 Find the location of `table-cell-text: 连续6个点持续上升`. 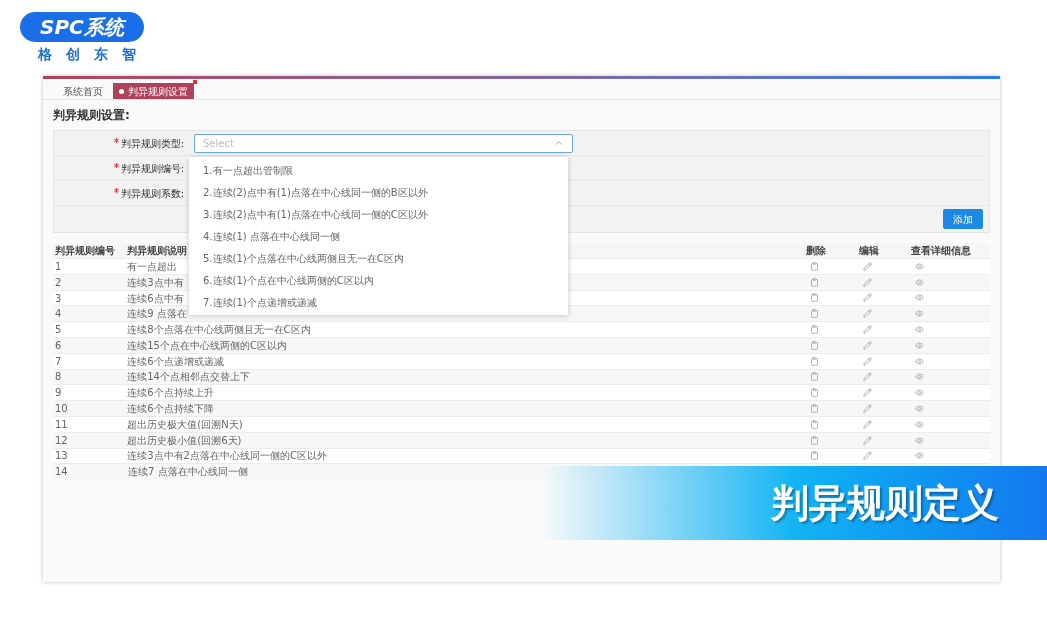

table-cell-text: 连续6个点持续上升 is located at coordinates (170, 393).